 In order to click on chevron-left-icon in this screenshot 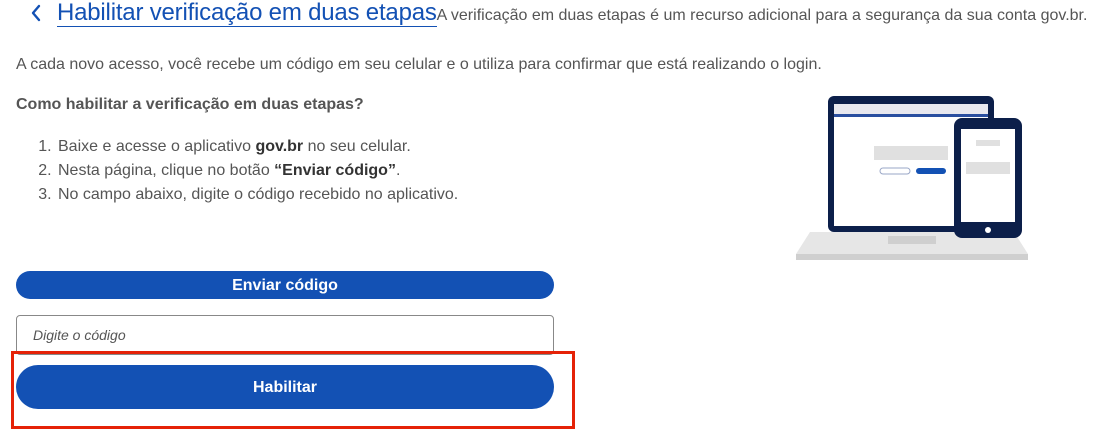, I will do `click(36, 13)`.